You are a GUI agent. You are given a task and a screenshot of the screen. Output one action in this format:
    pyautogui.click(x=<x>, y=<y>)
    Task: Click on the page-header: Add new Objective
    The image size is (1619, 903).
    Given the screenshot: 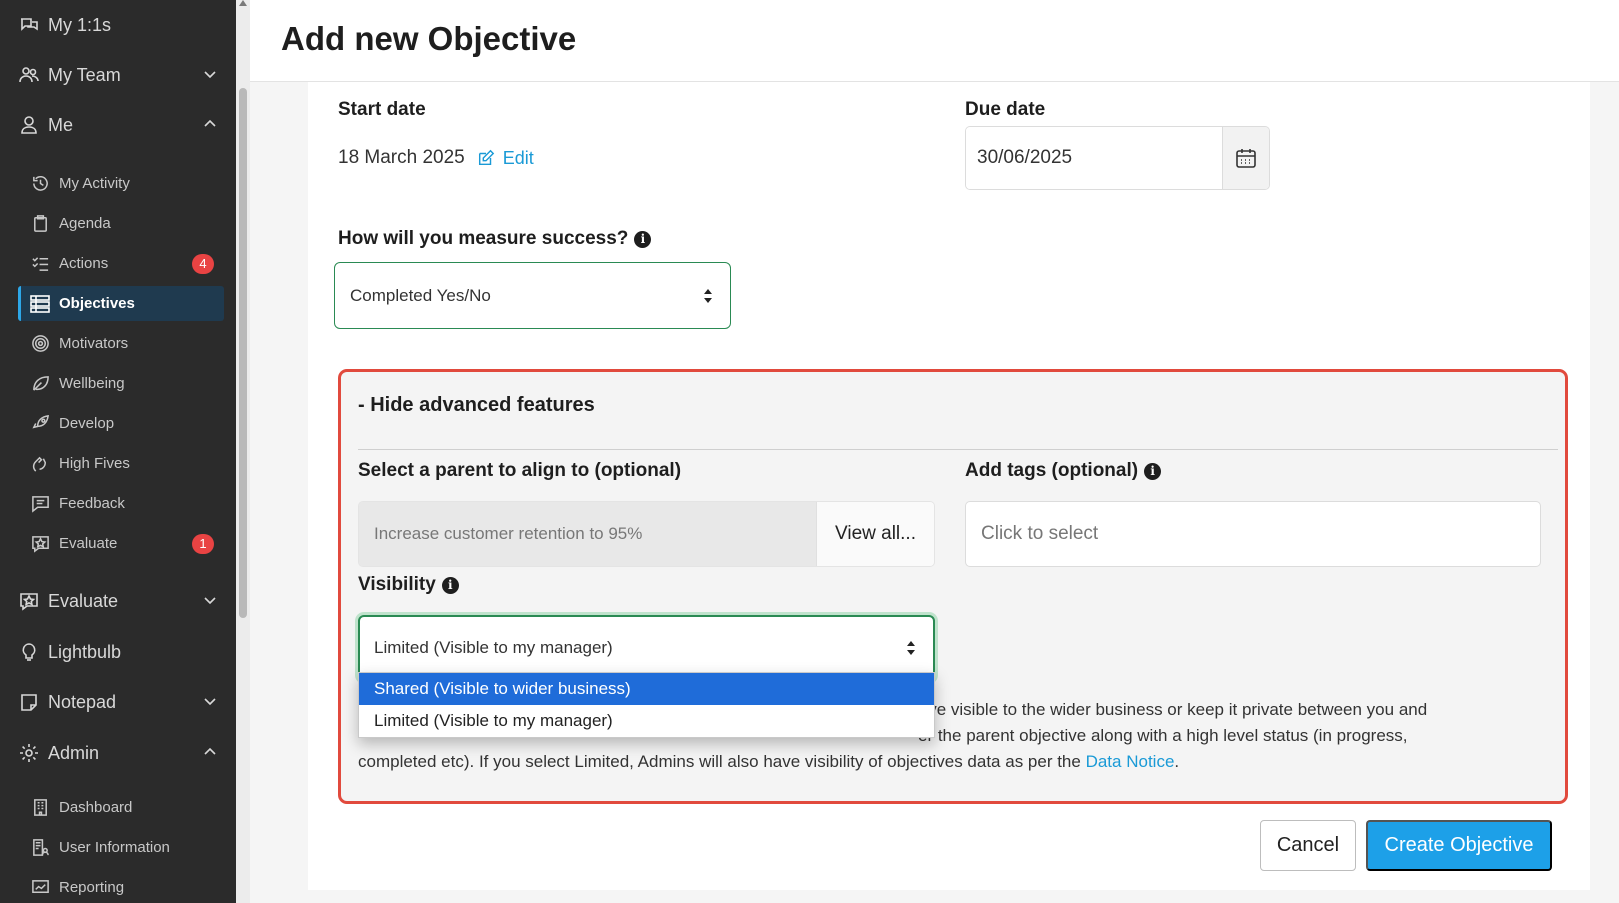 What is the action you would take?
    pyautogui.click(x=934, y=41)
    